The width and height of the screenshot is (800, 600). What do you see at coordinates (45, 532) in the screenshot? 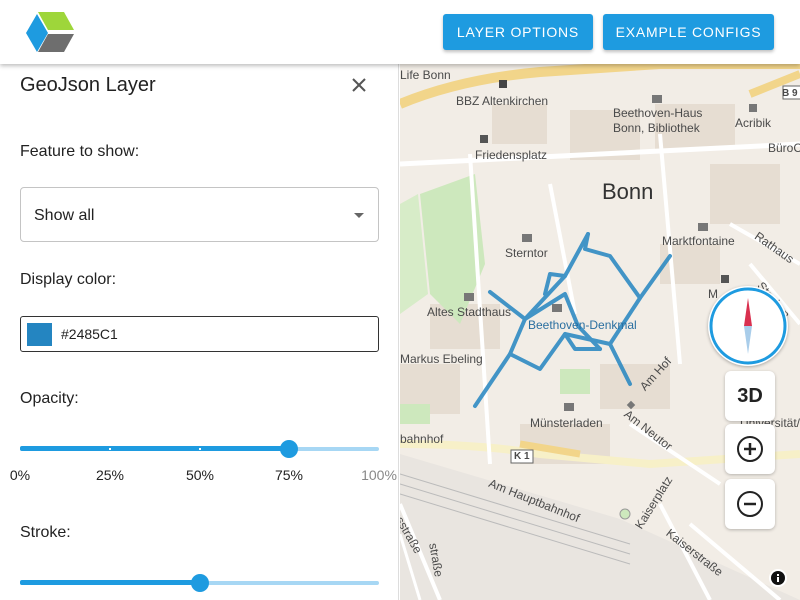
I see `stroke-label: Stroke:` at bounding box center [45, 532].